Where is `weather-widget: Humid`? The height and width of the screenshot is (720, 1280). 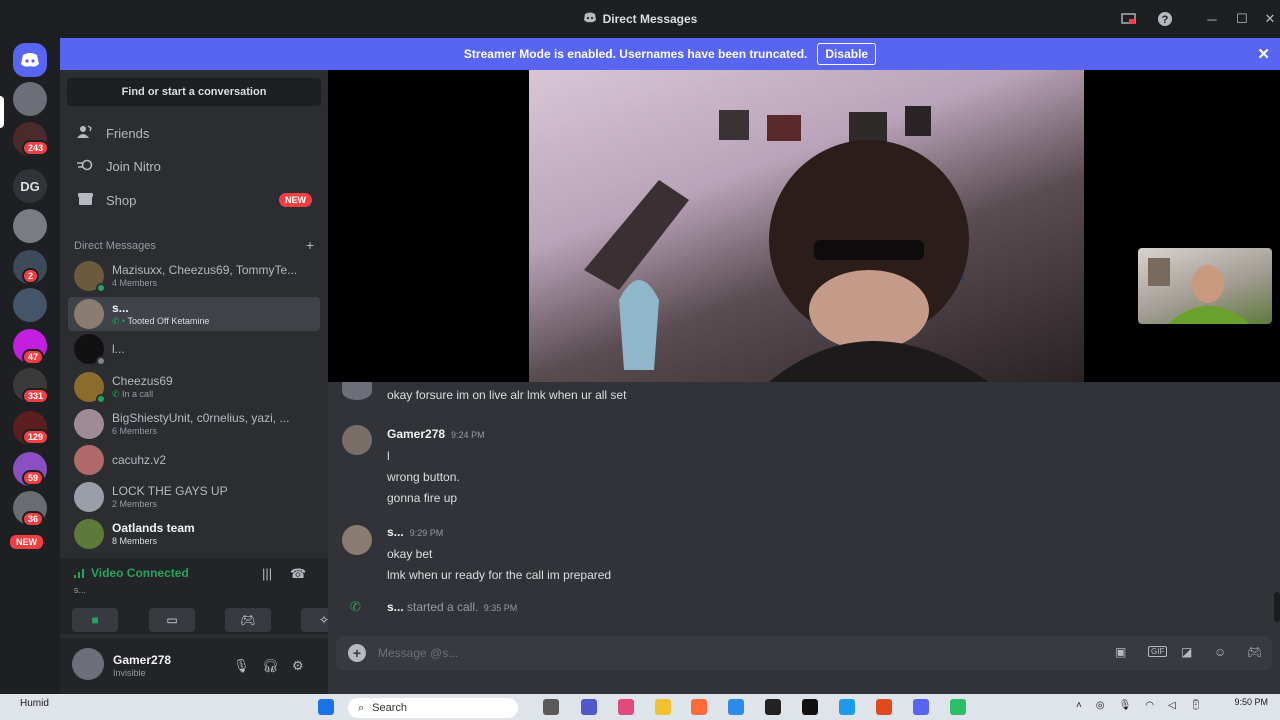 weather-widget: Humid is located at coordinates (34, 703).